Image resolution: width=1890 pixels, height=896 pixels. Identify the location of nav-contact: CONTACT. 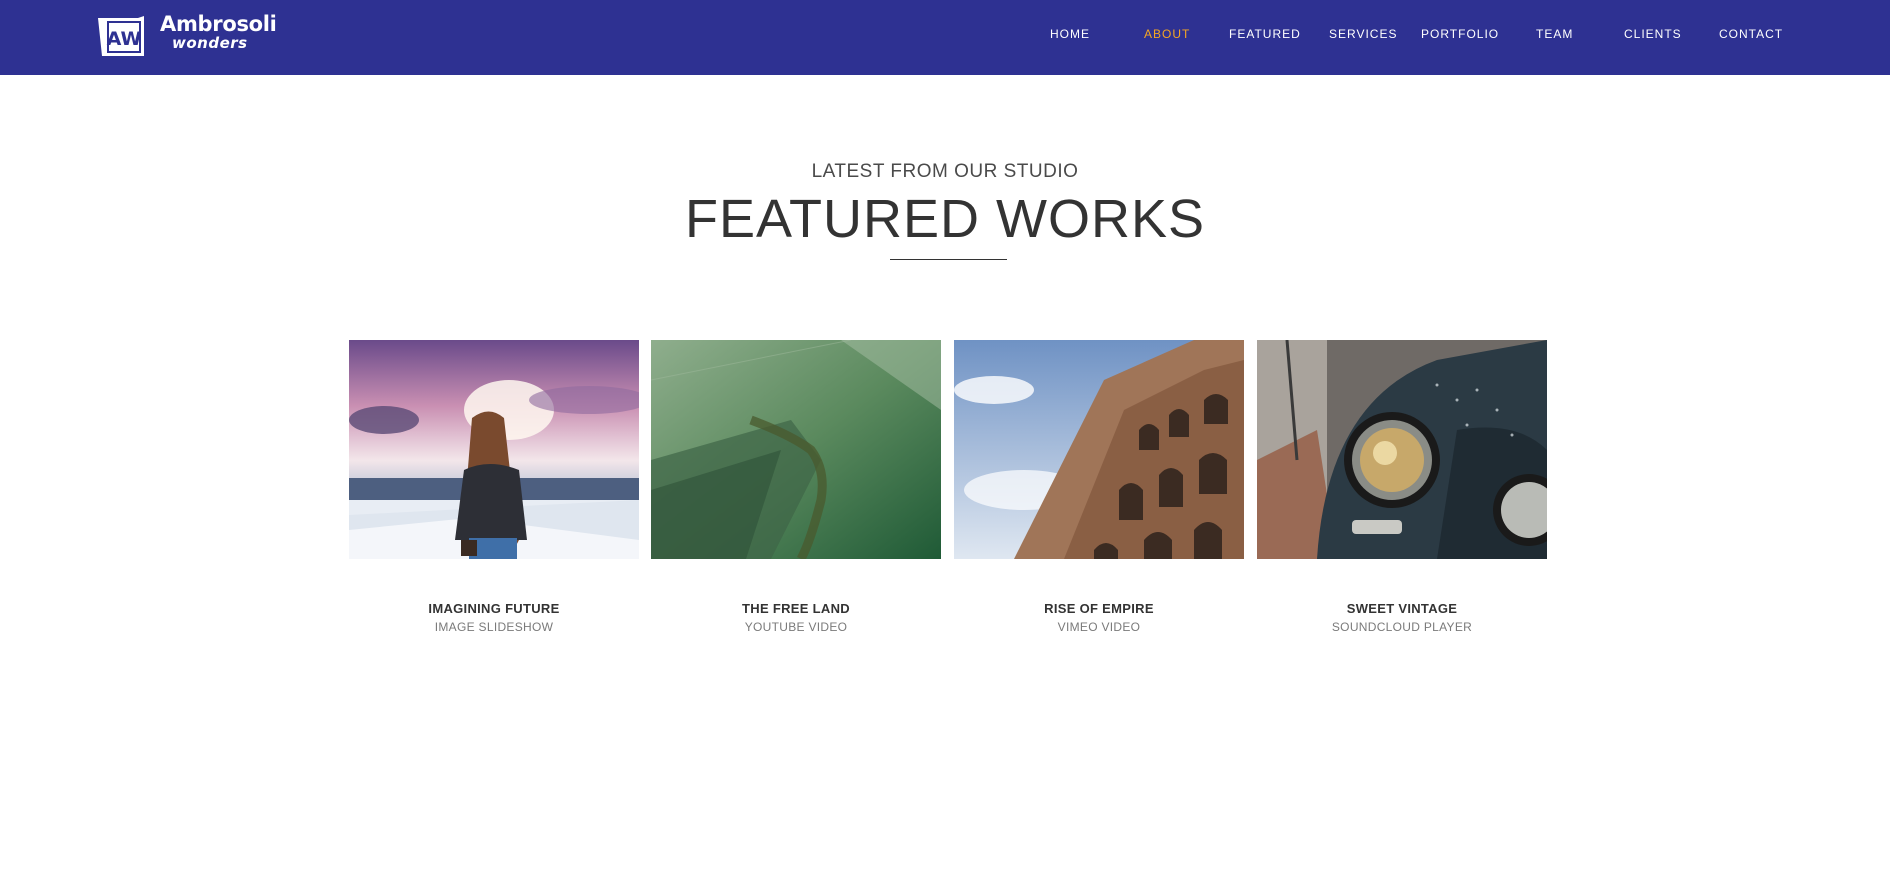
(1751, 34).